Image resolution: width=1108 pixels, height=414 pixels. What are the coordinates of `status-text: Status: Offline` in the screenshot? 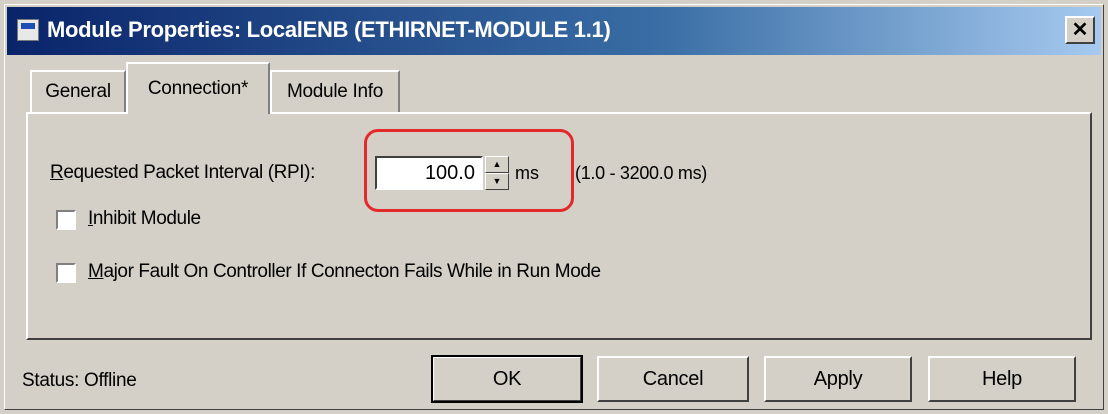 It's located at (79, 380).